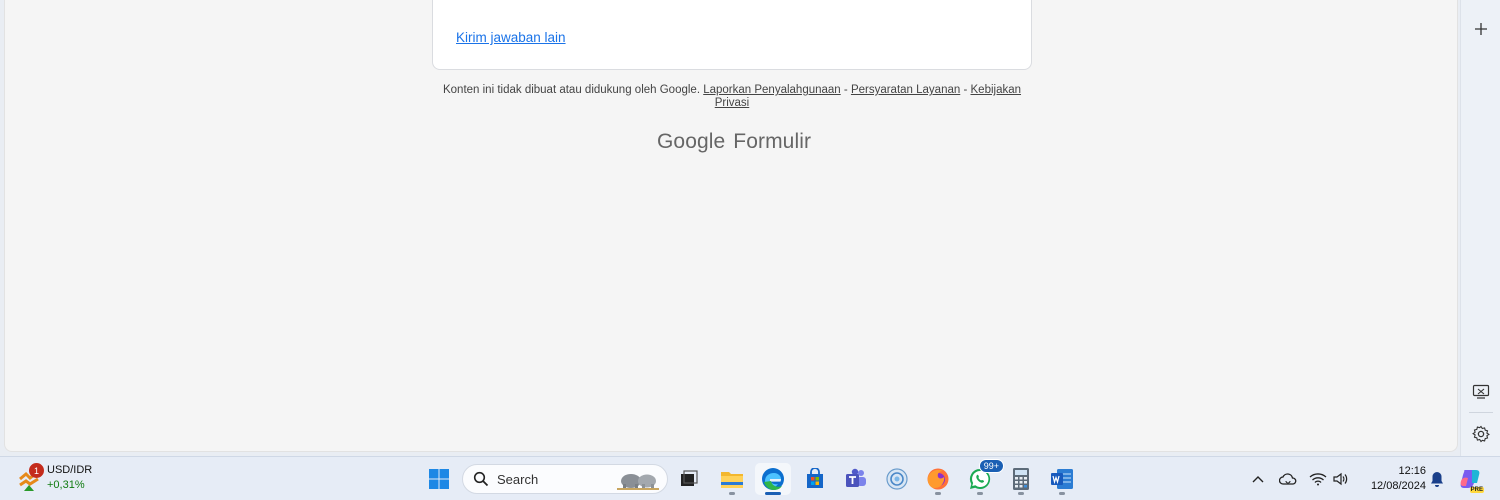 Image resolution: width=1500 pixels, height=500 pixels. What do you see at coordinates (732, 35) in the screenshot?
I see `confirmation-card: Kirim jawaban lain` at bounding box center [732, 35].